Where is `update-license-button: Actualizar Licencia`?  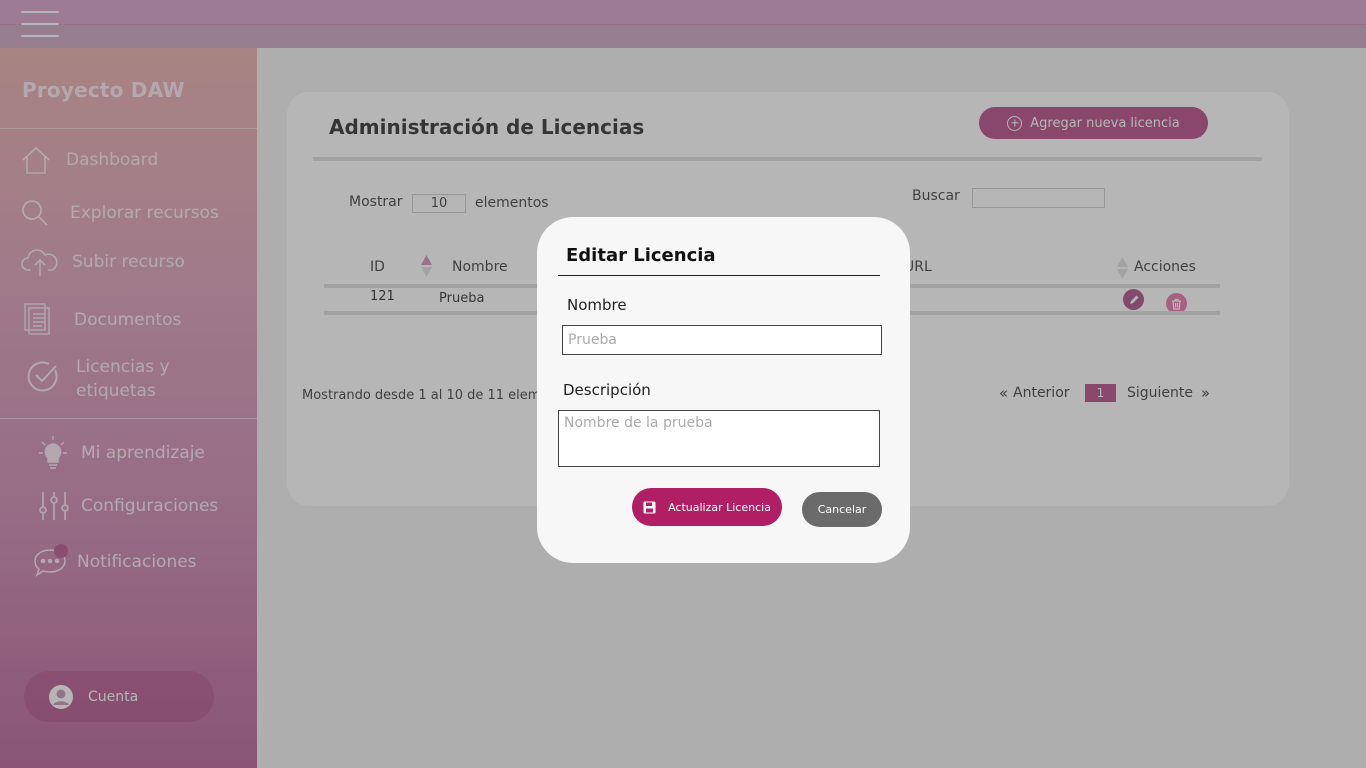
update-license-button: Actualizar Licencia is located at coordinates (707, 507).